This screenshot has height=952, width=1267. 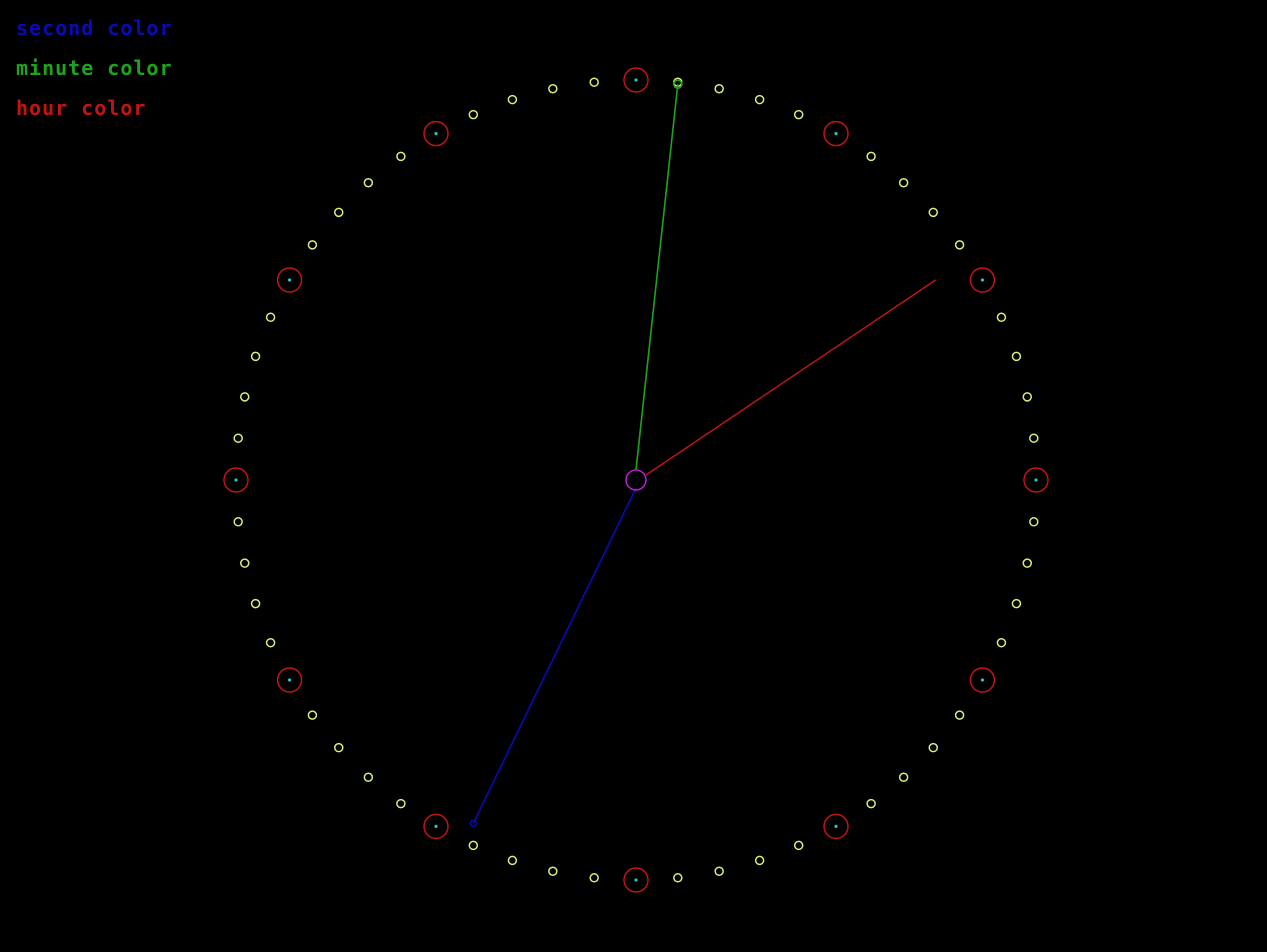 What do you see at coordinates (657, 277) in the screenshot?
I see `minute-hand` at bounding box center [657, 277].